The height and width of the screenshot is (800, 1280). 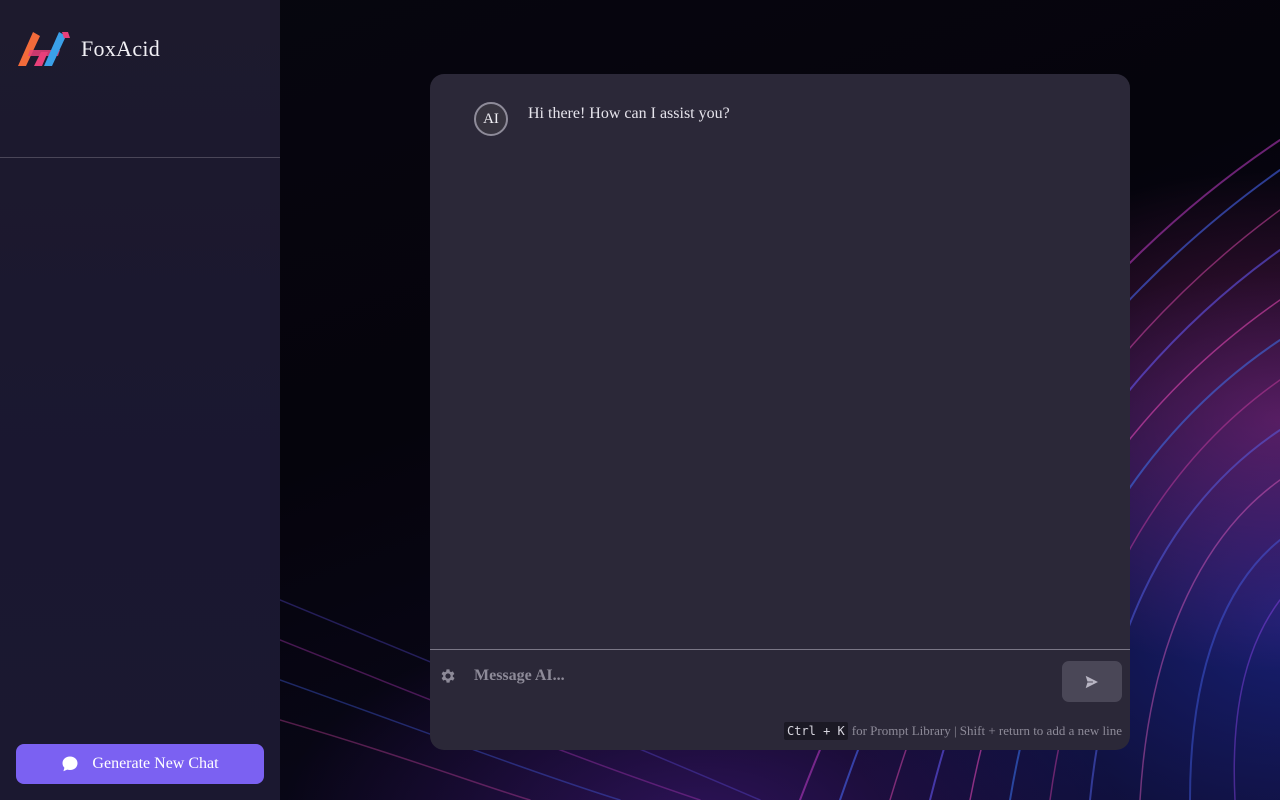 I want to click on message-text: Hi there! How can I assist you?, so click(x=629, y=113).